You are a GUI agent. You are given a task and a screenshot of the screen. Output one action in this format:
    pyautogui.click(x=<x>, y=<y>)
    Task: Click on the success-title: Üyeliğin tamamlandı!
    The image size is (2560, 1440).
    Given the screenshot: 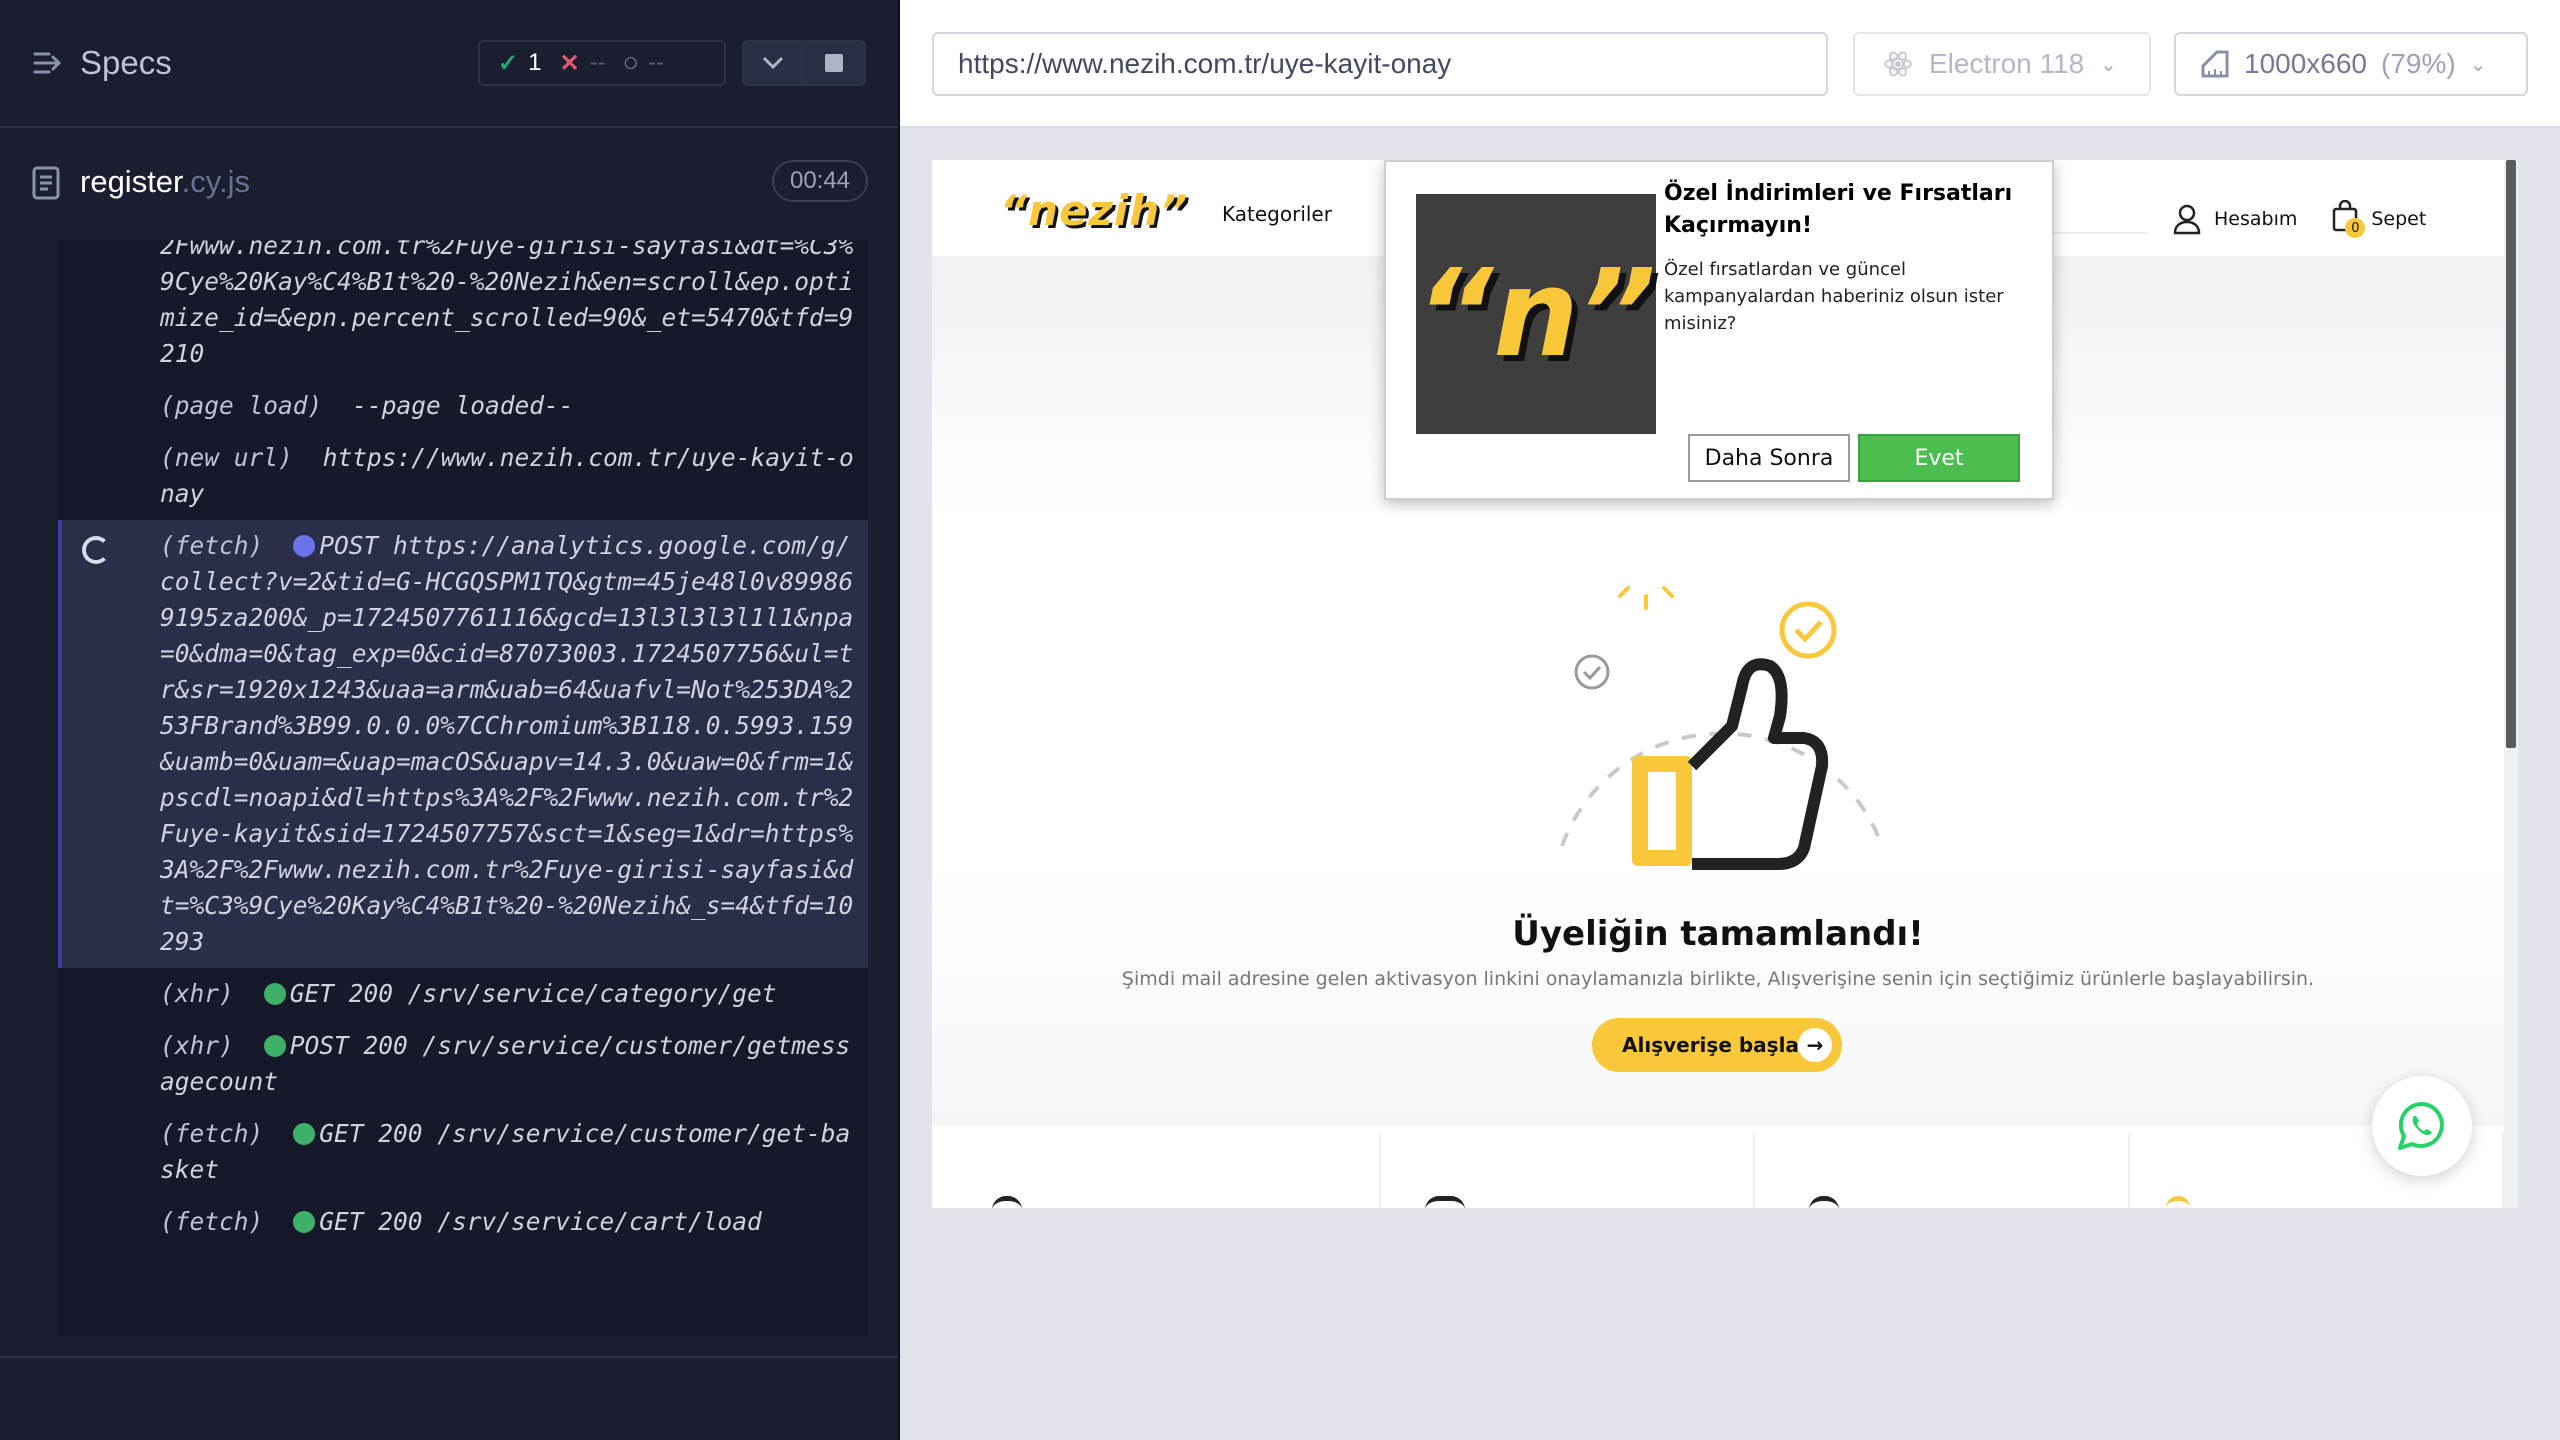 What is the action you would take?
    pyautogui.click(x=1718, y=934)
    